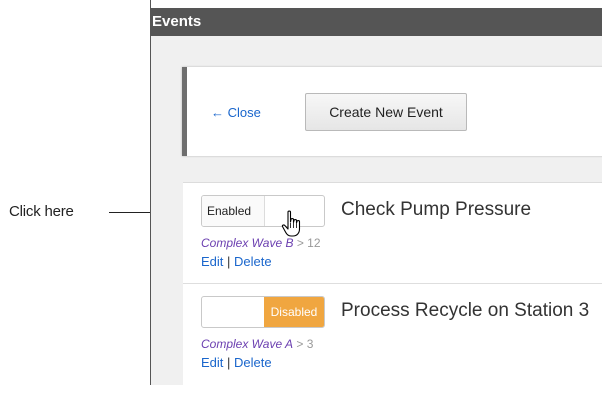 Image resolution: width=602 pixels, height=393 pixels. I want to click on status-toggle: Enabled, so click(263, 211).